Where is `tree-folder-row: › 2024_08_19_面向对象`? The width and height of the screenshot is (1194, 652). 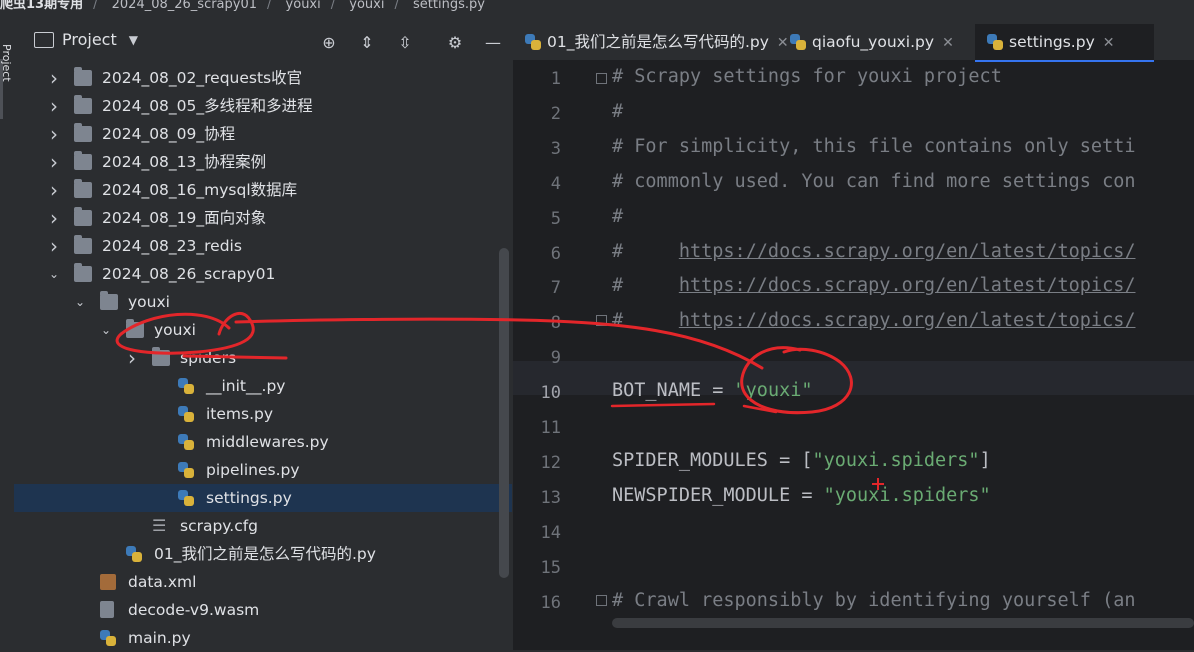
tree-folder-row: › 2024_08_19_面向对象 is located at coordinates (263, 218).